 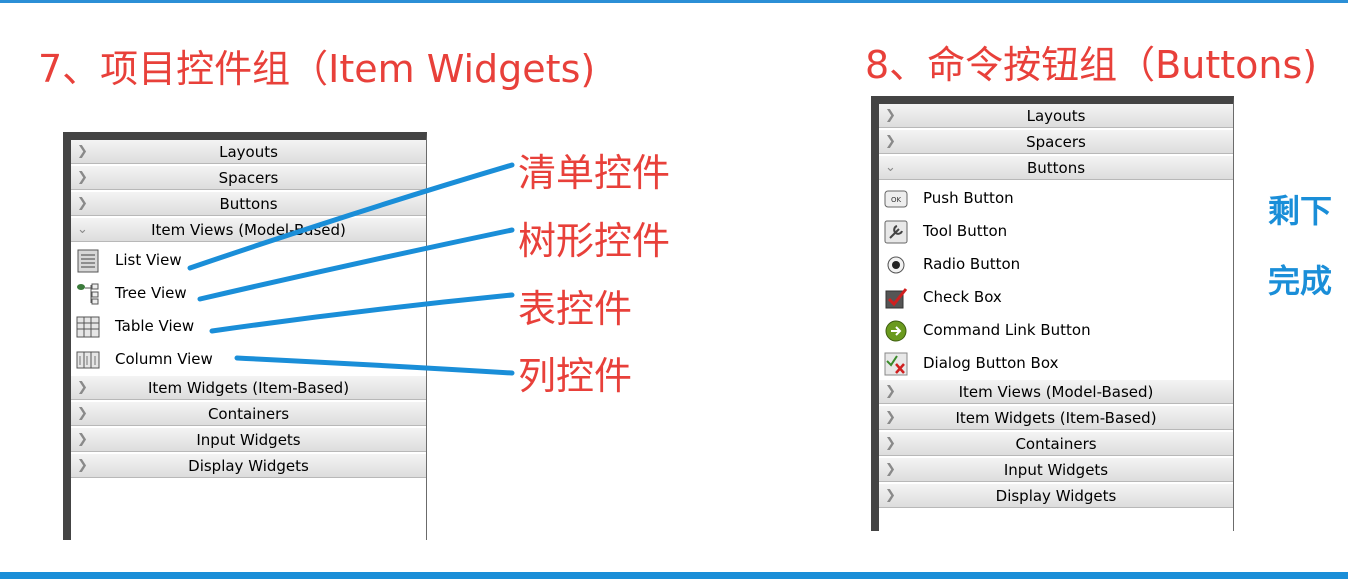 What do you see at coordinates (1300, 281) in the screenshot?
I see `side-note-done: 完成` at bounding box center [1300, 281].